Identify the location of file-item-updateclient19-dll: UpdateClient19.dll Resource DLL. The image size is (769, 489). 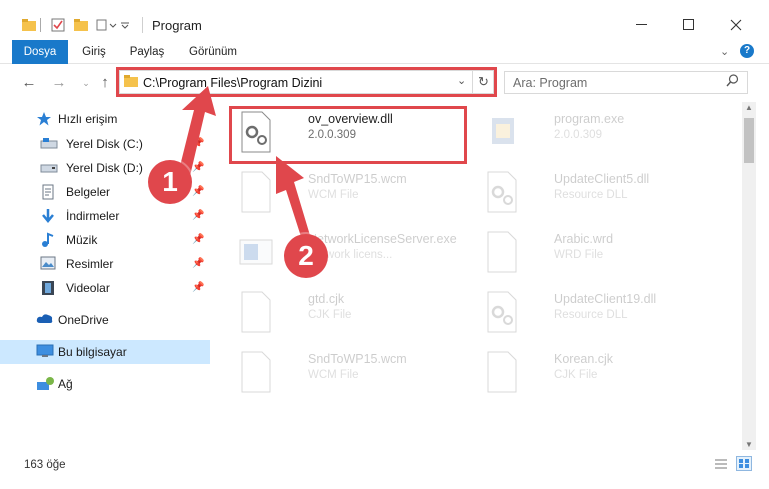
(603, 312).